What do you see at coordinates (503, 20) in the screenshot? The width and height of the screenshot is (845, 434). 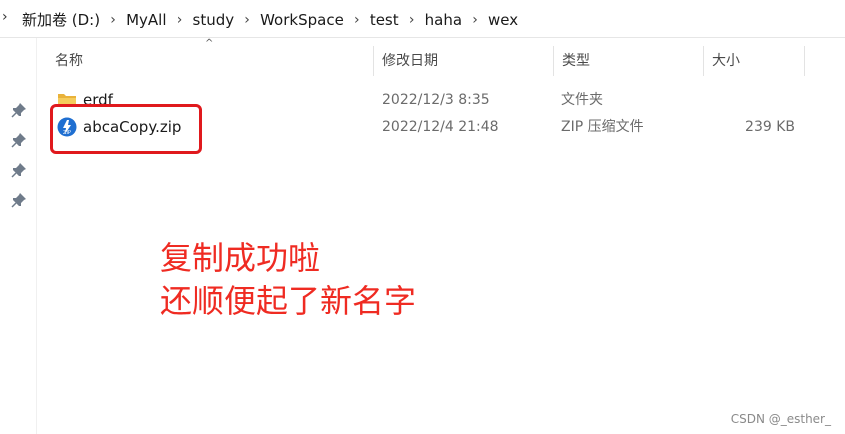 I see `breadcrumb-item-wex: wex` at bounding box center [503, 20].